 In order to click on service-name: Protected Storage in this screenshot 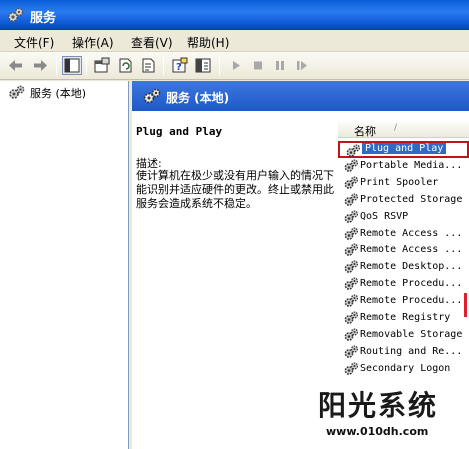, I will do `click(411, 199)`.